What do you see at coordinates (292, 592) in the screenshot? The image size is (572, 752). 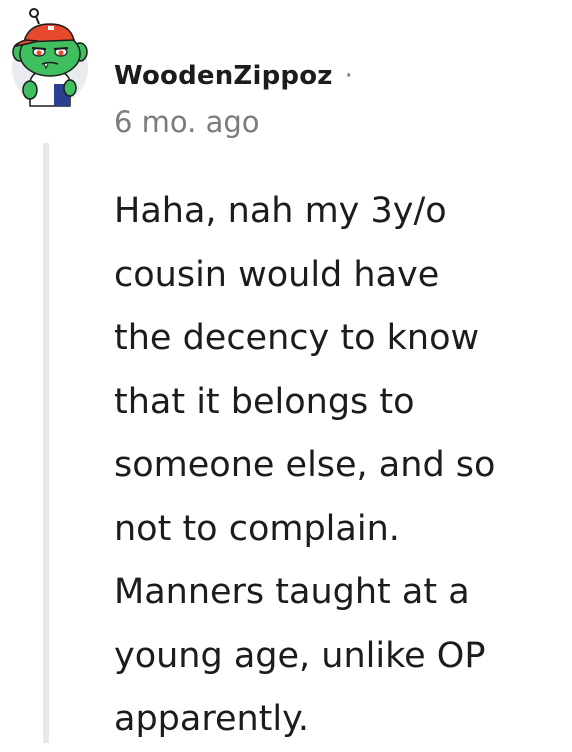 I see `comment-body-line: Manners taught at a` at bounding box center [292, 592].